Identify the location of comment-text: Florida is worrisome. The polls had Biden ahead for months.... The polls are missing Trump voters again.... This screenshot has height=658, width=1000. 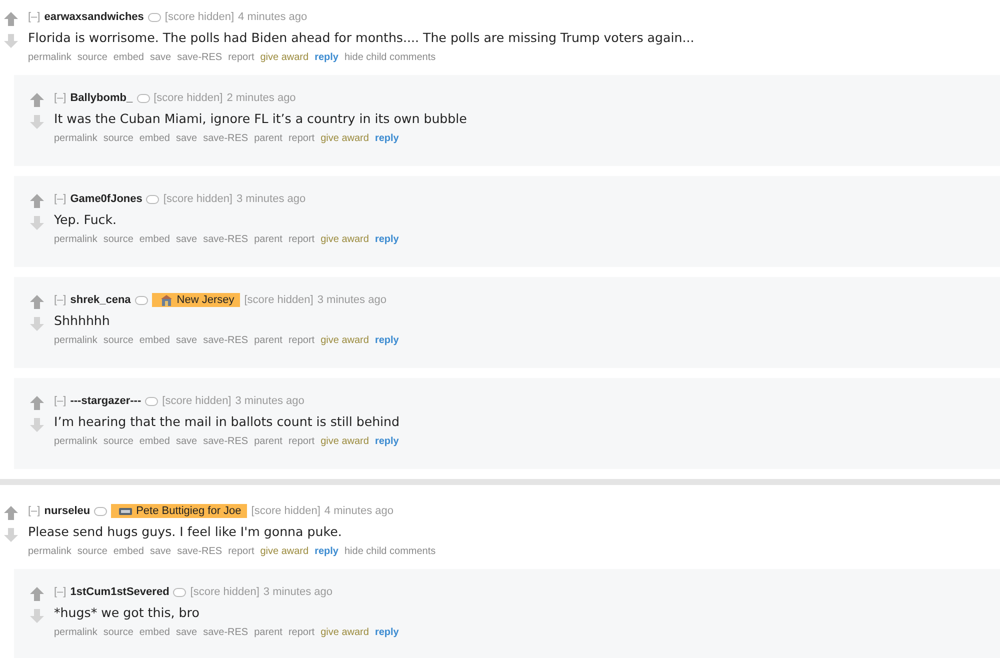
(361, 37).